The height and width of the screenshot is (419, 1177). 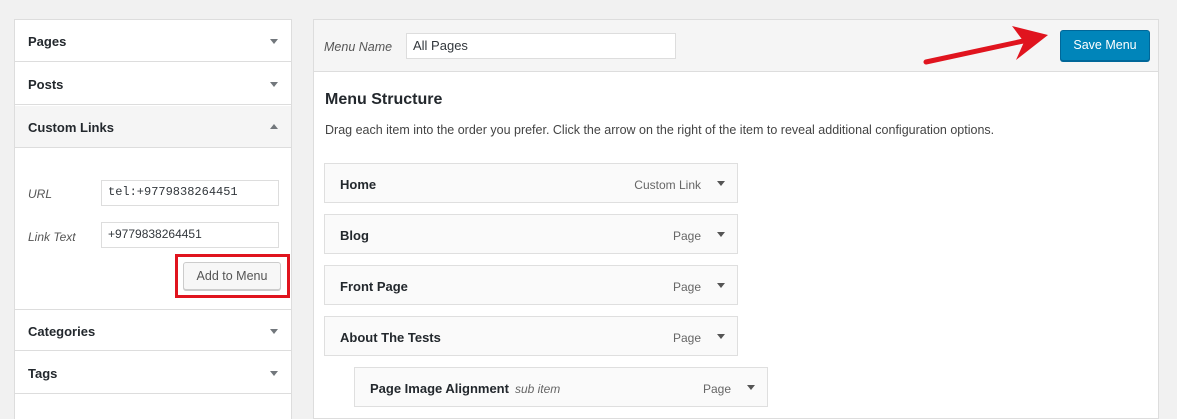 I want to click on accordion-tags: Tags, so click(x=153, y=373).